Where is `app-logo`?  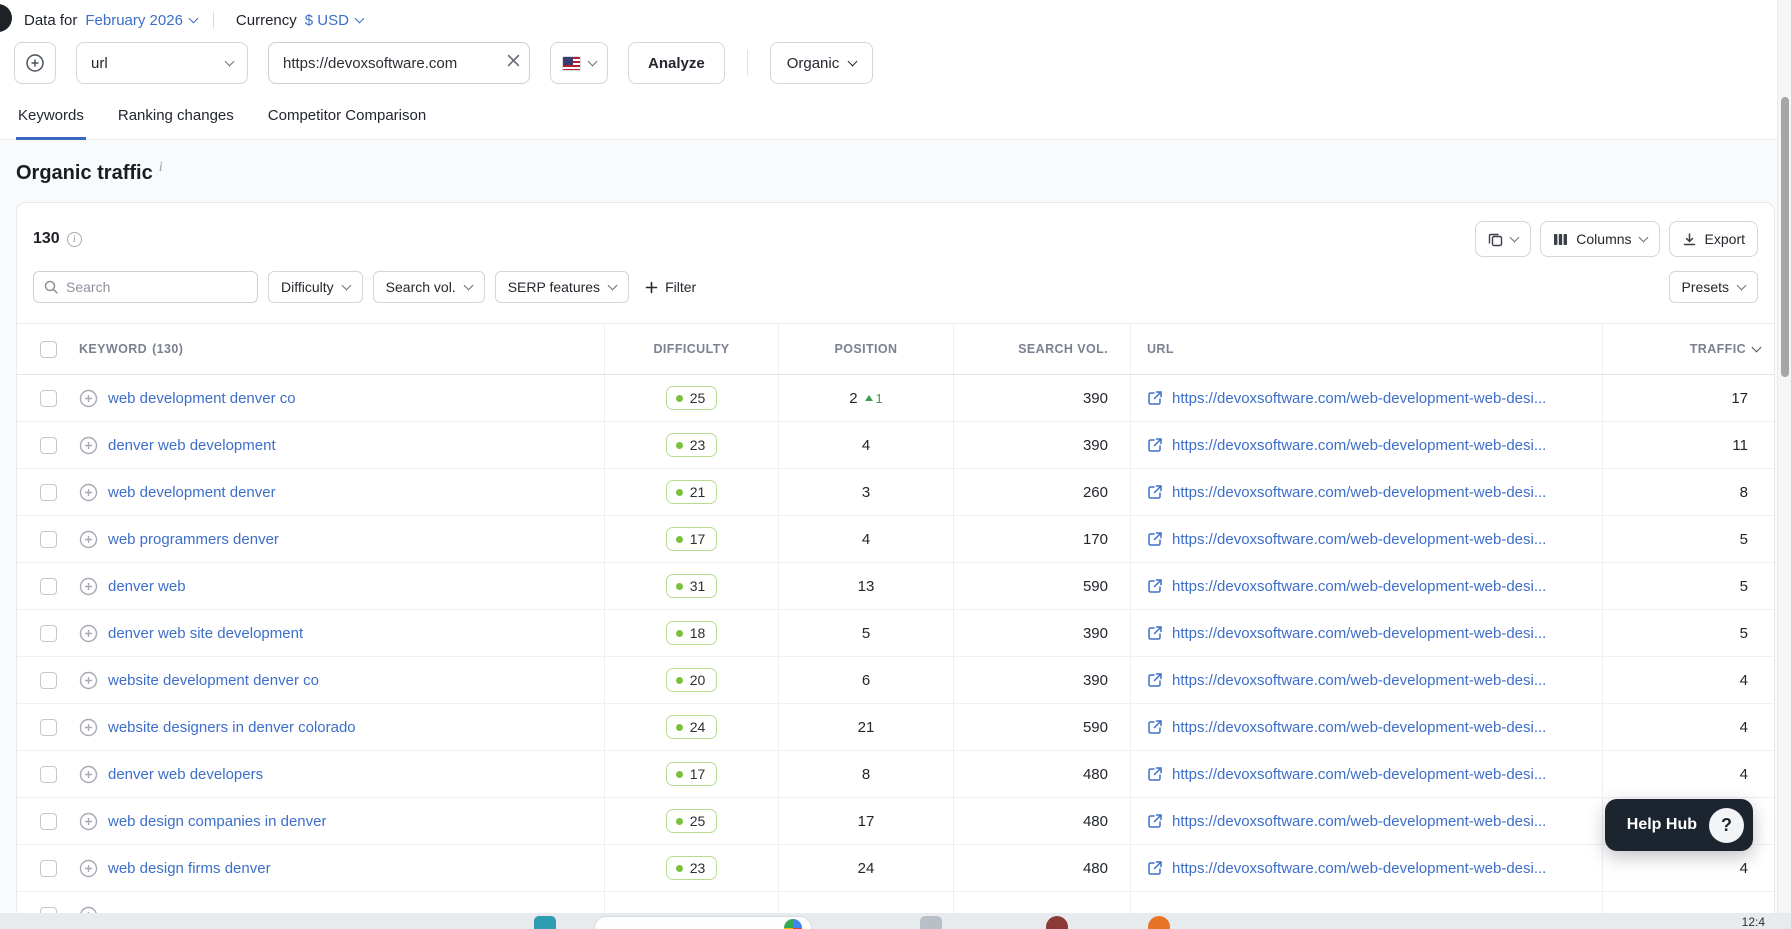 app-logo is located at coordinates (6, 18).